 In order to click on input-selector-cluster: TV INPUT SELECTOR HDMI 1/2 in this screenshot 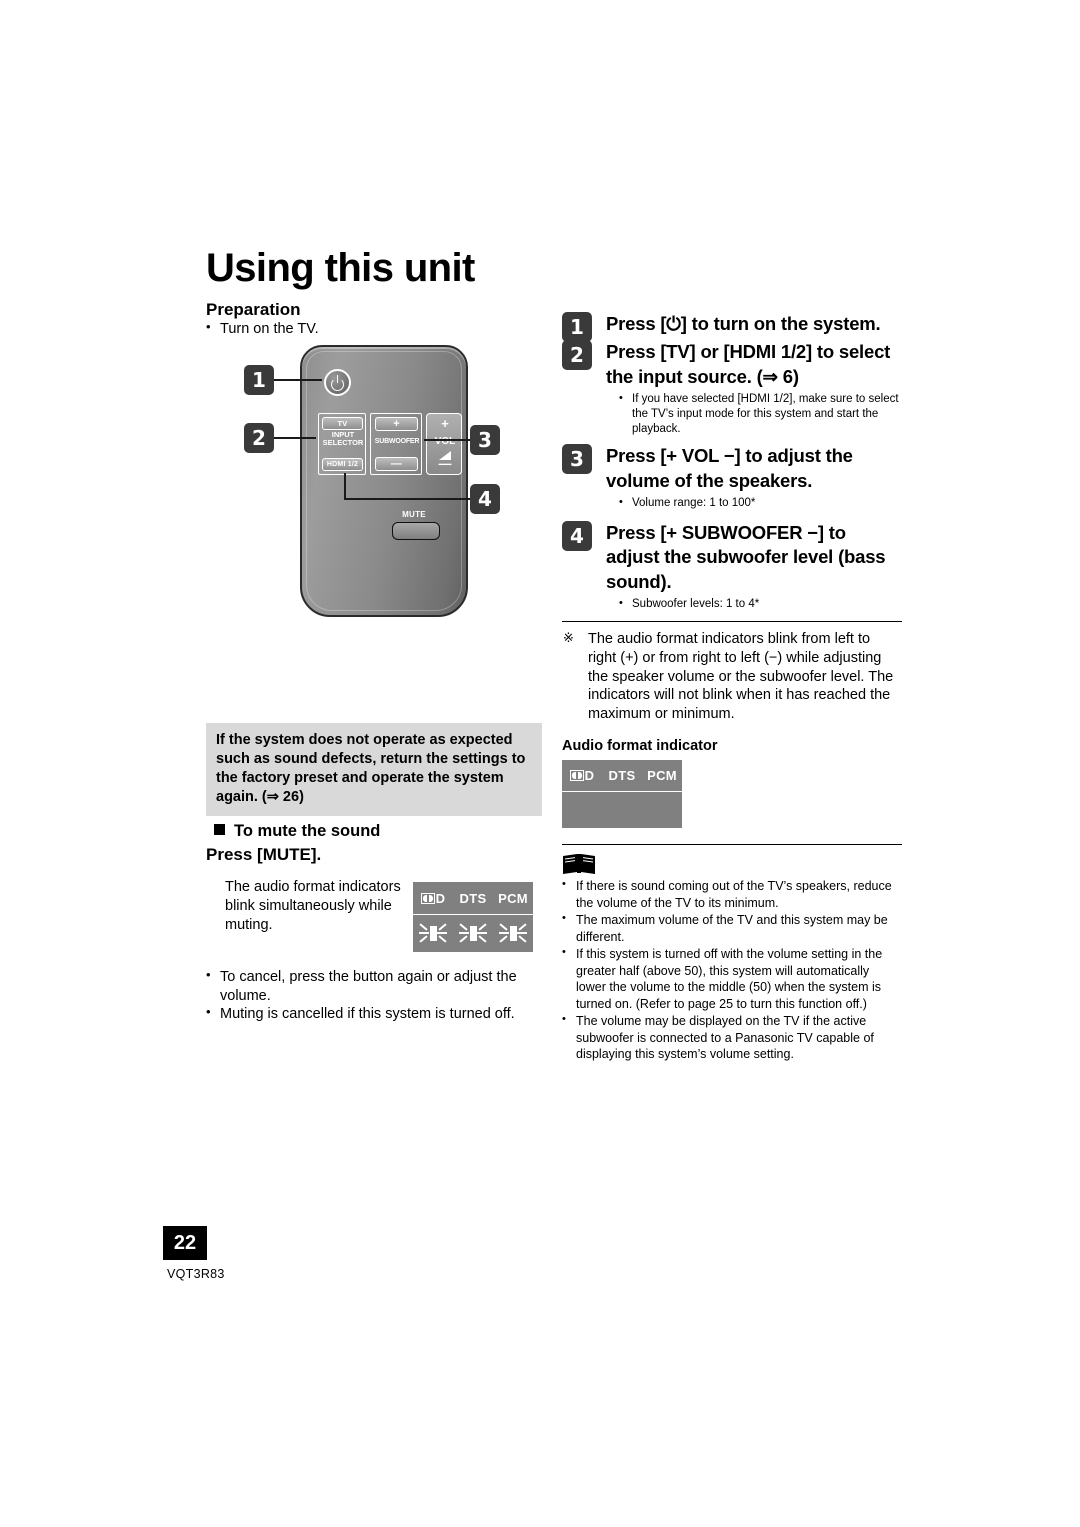, I will do `click(342, 444)`.